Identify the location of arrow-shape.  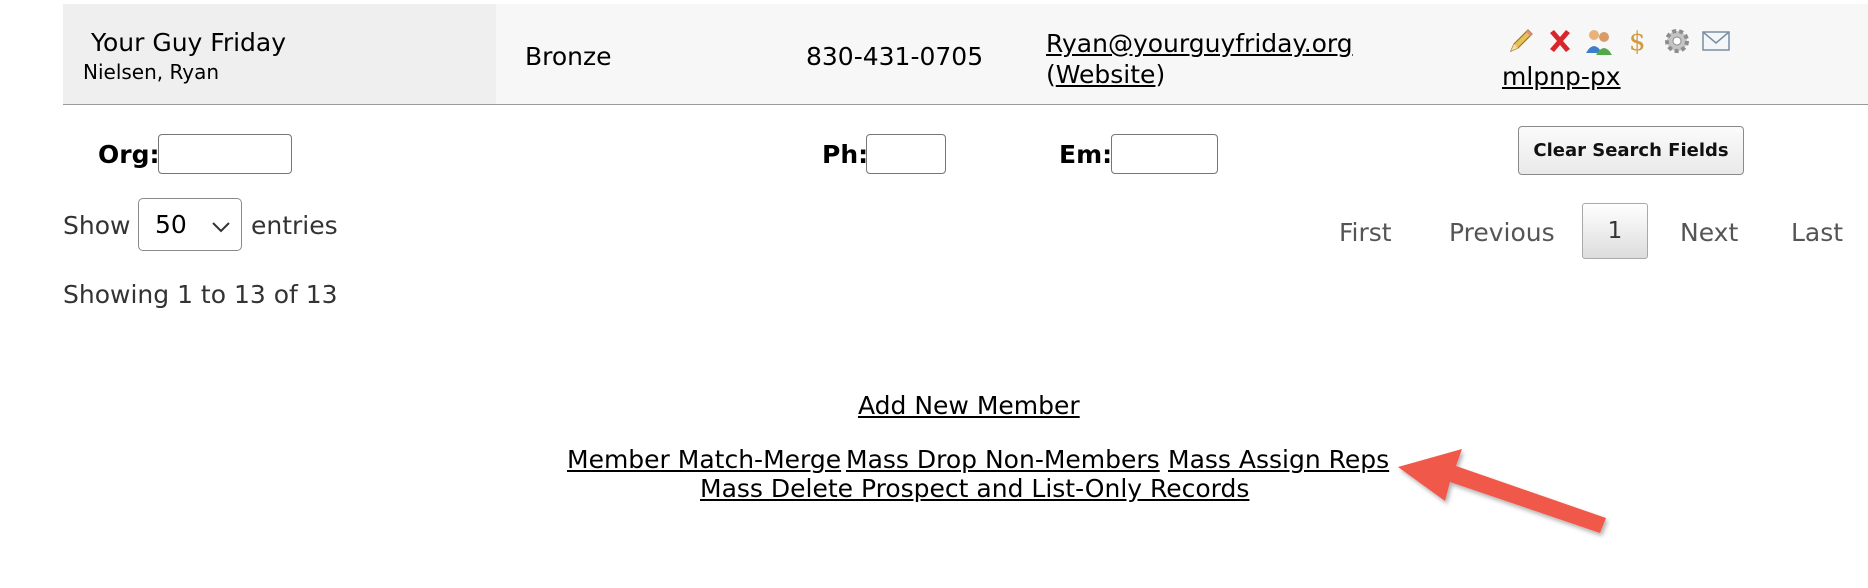
(1502, 491).